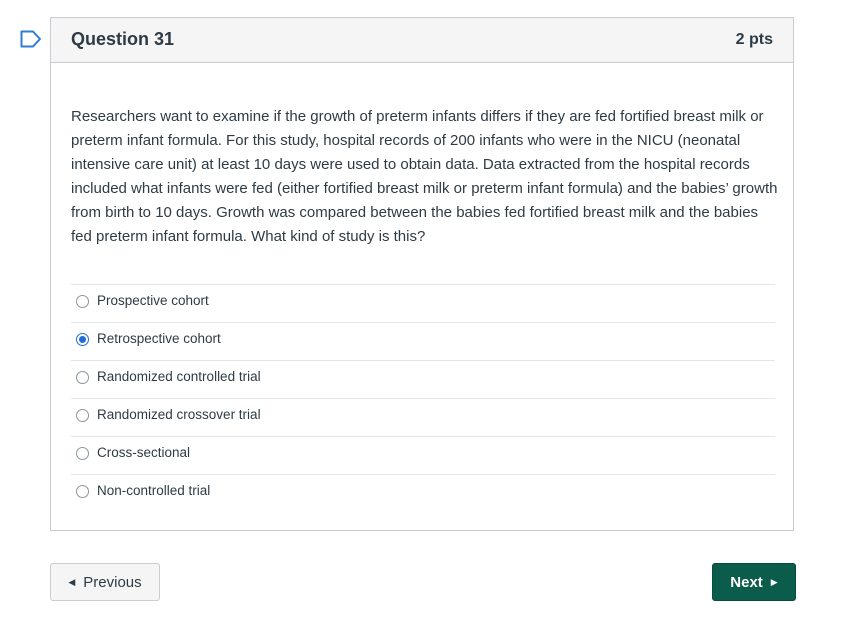 This screenshot has height=630, width=842. What do you see at coordinates (423, 417) in the screenshot?
I see `answer-option-randomized-crossover-trial: Randomized crossover trial` at bounding box center [423, 417].